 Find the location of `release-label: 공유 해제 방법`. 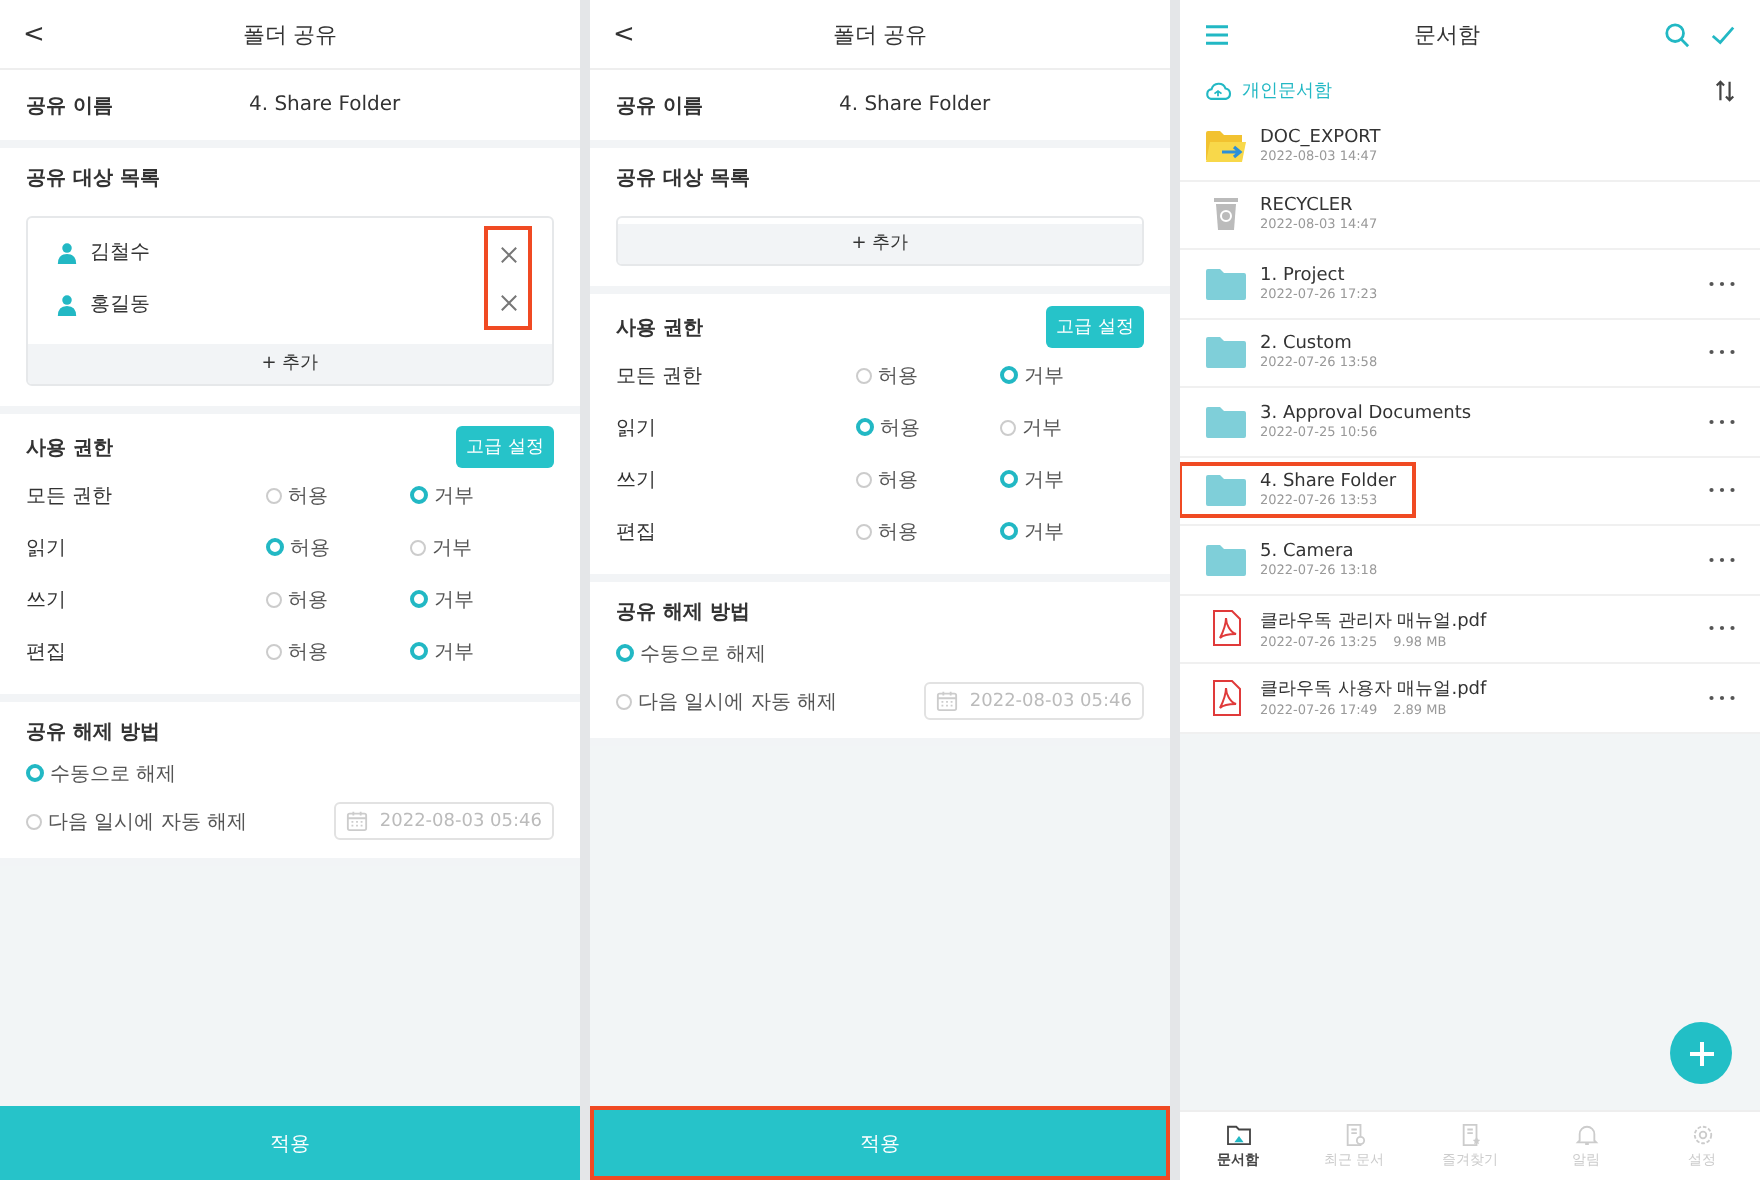

release-label: 공유 해제 방법 is located at coordinates (684, 612).